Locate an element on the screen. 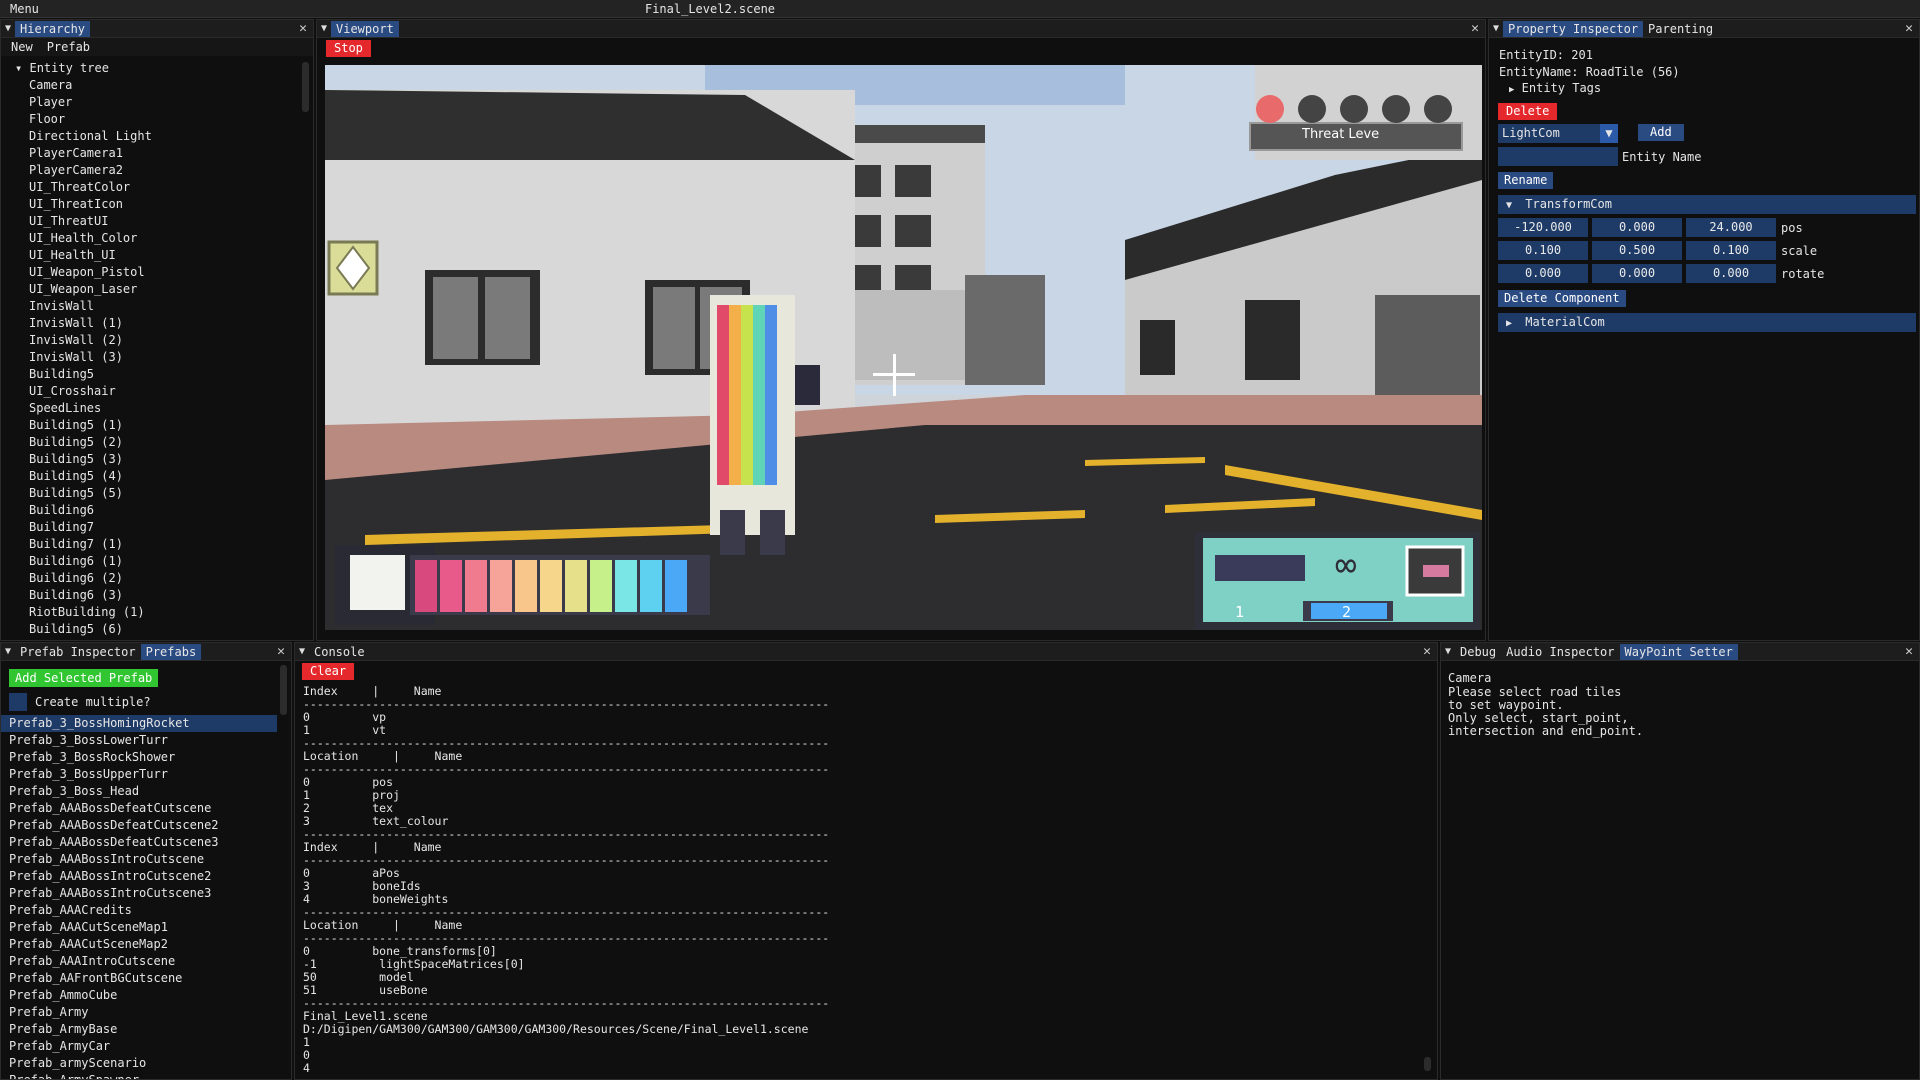 The image size is (1920, 1080). tab-parenting: Parenting is located at coordinates (1680, 29).